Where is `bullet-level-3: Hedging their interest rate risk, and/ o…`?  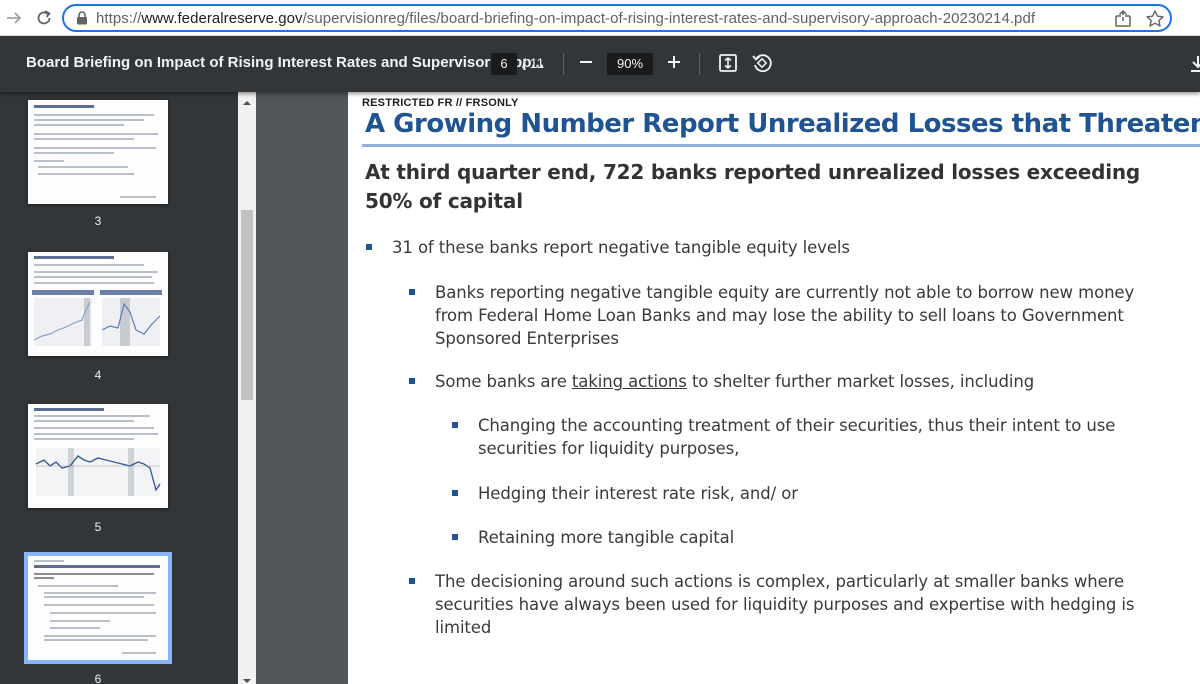 bullet-level-3: Hedging their interest rate risk, and/ o… is located at coordinates (815, 493).